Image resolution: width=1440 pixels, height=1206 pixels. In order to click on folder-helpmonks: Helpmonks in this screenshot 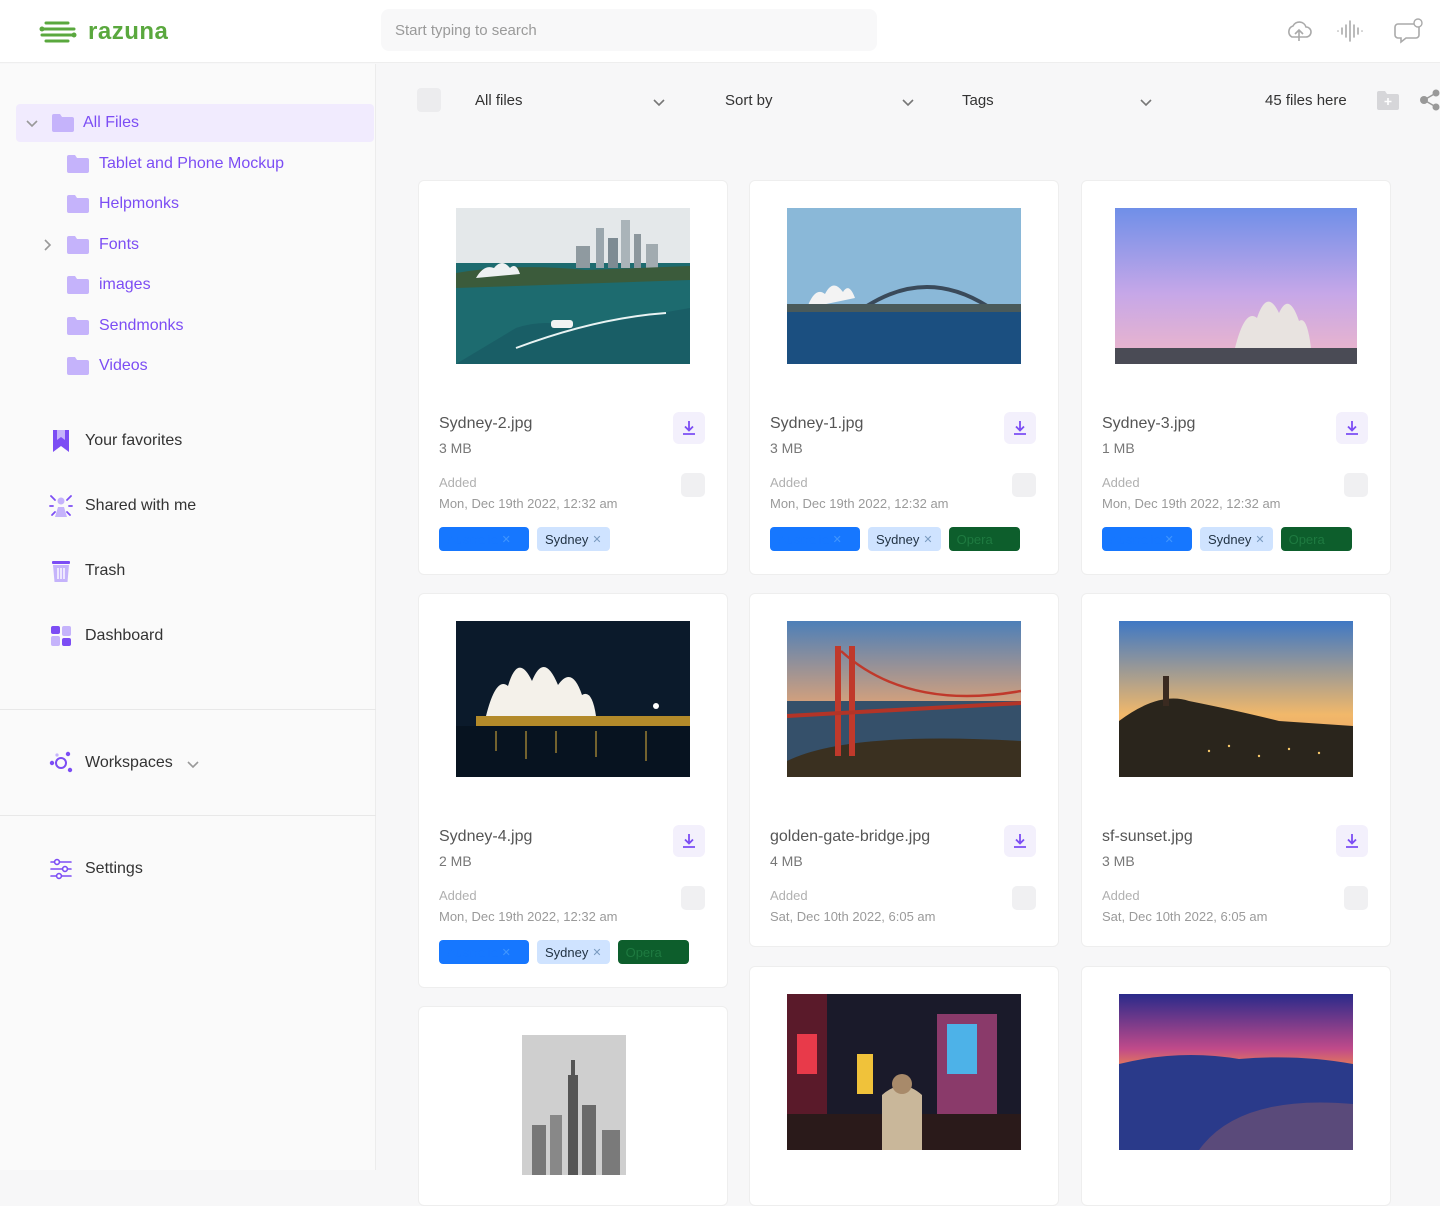, I will do `click(195, 204)`.